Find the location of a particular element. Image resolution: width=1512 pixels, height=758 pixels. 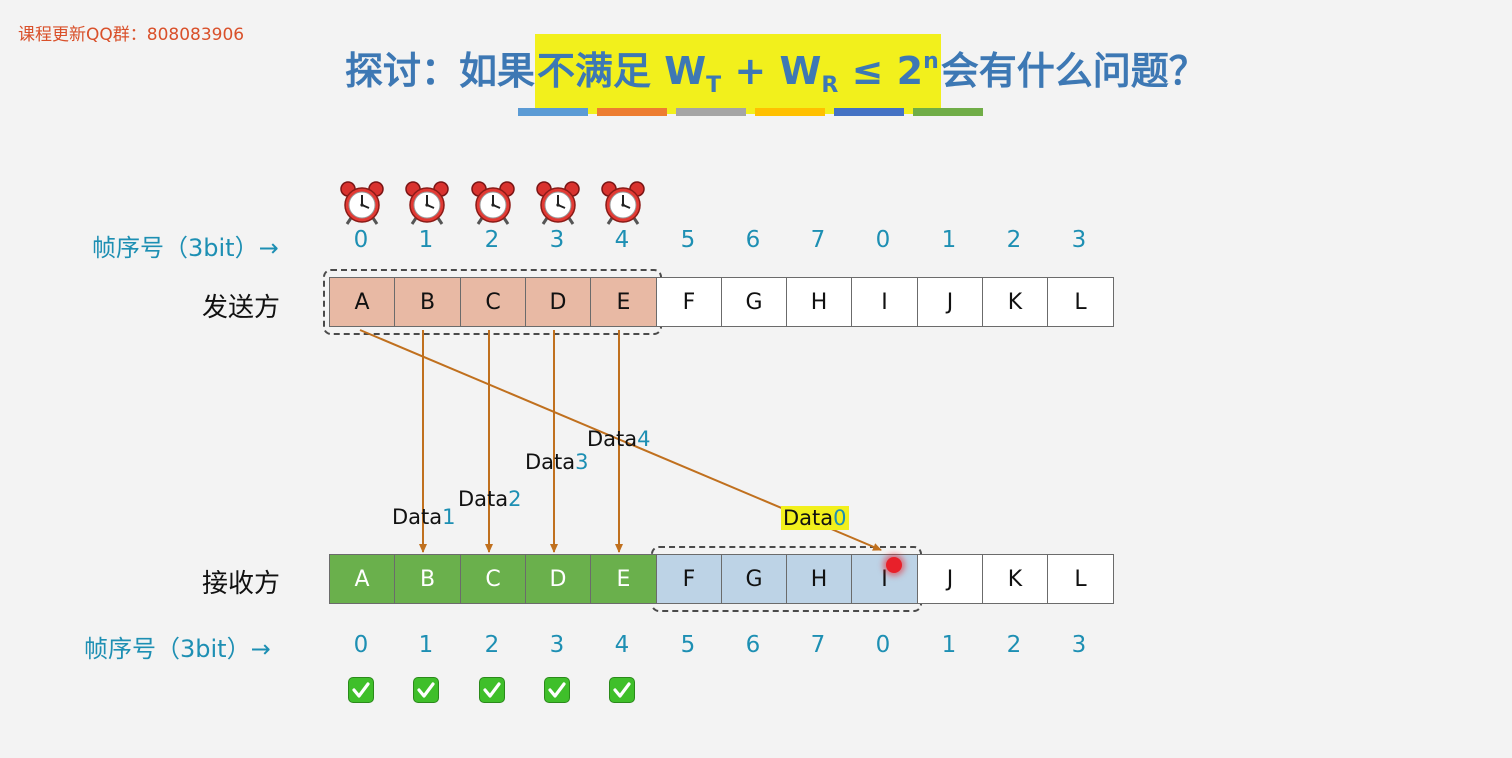

data1-label: Data1 is located at coordinates (424, 517).